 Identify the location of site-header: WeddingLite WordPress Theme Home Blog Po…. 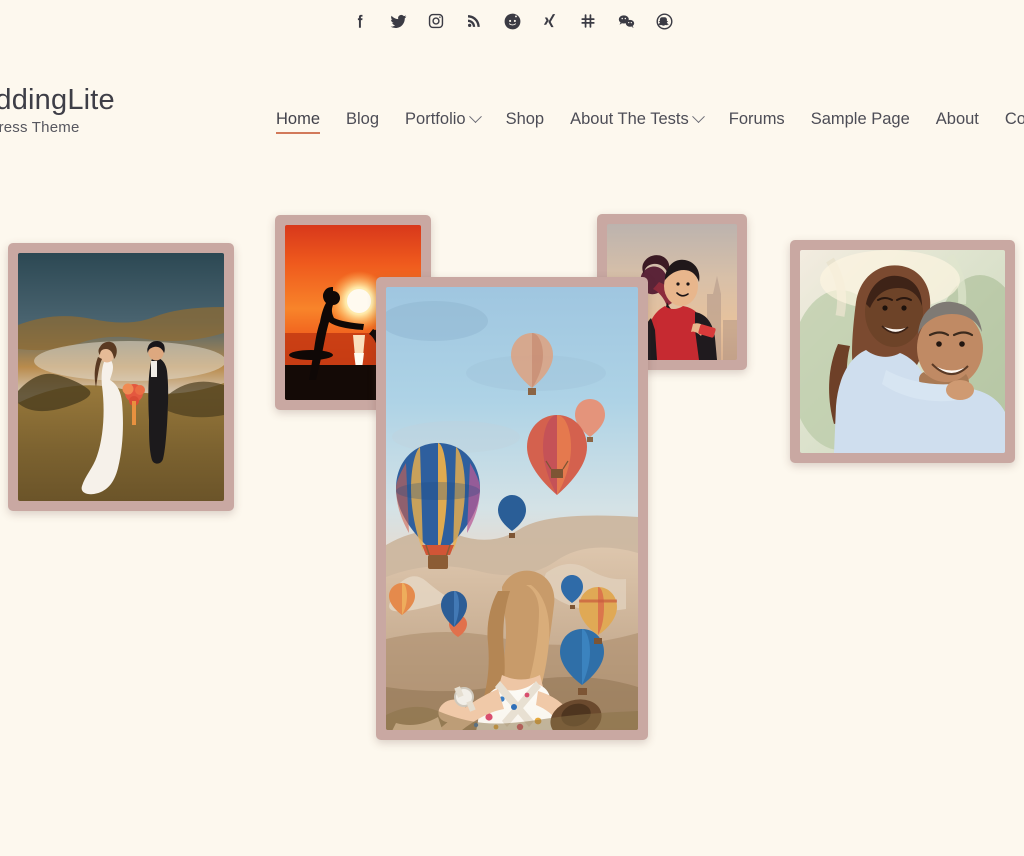
(512, 87).